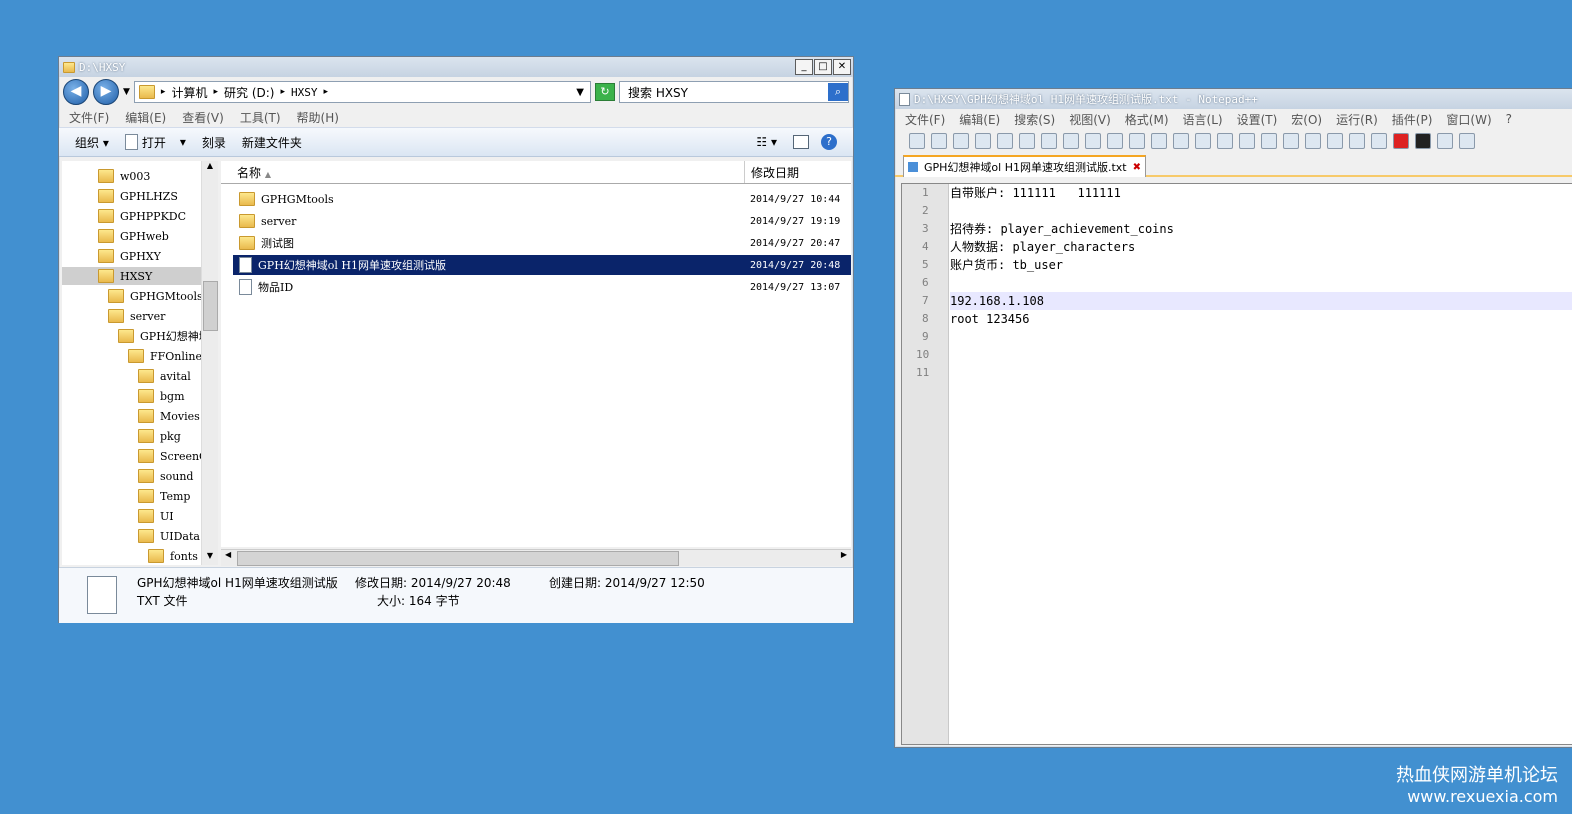  I want to click on zoom-in-icon, so click(1225, 141).